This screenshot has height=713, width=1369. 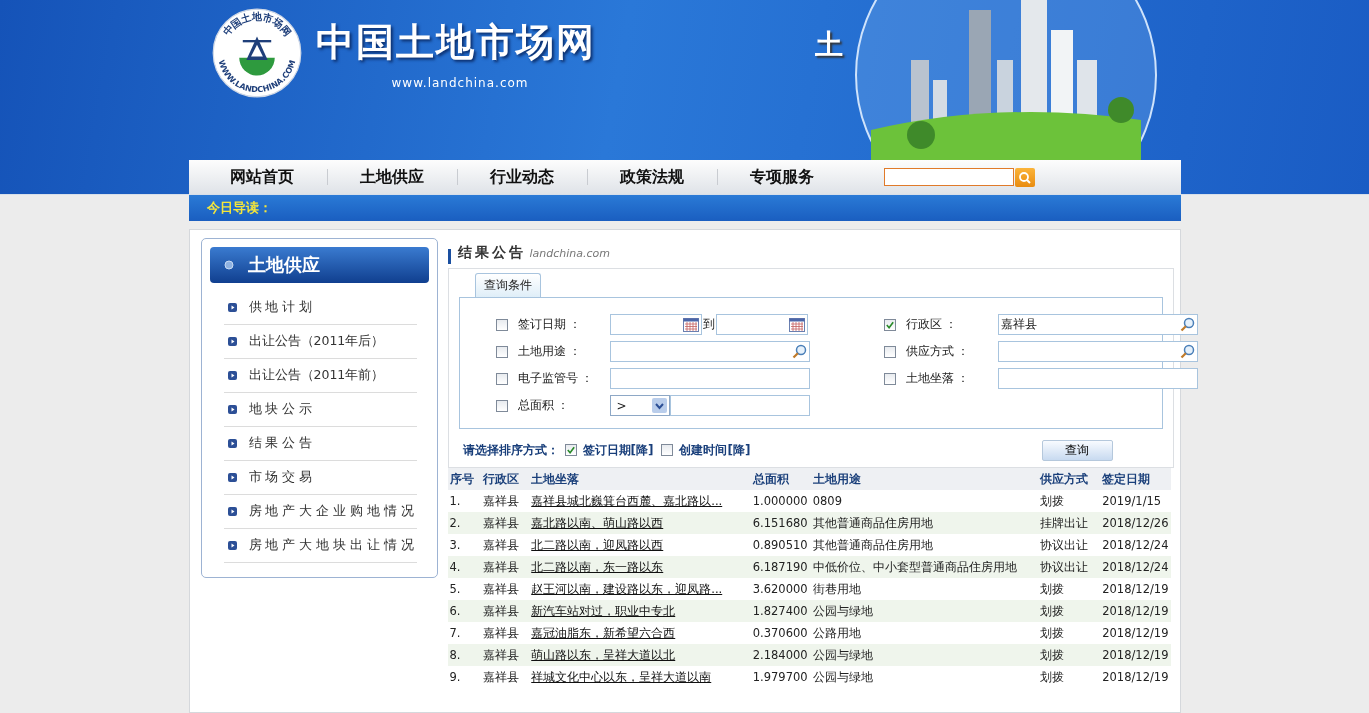 What do you see at coordinates (924, 589) in the screenshot?
I see `table-cell: 街巷用地` at bounding box center [924, 589].